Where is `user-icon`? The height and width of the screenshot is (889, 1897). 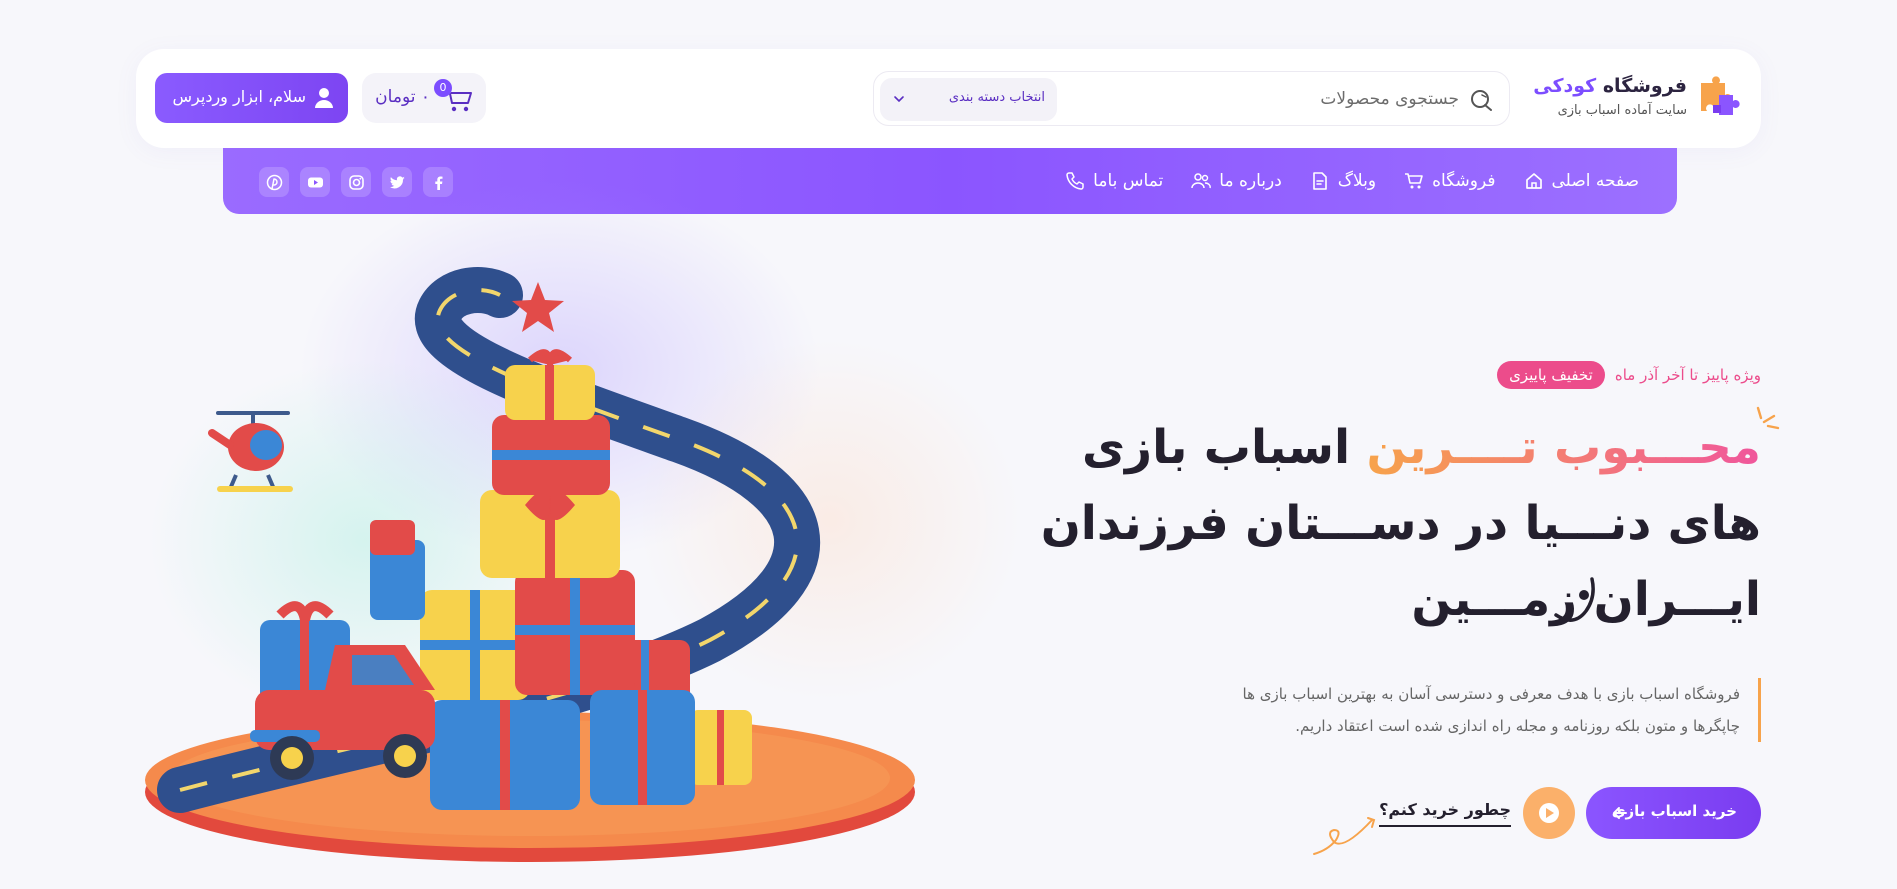 user-icon is located at coordinates (324, 98).